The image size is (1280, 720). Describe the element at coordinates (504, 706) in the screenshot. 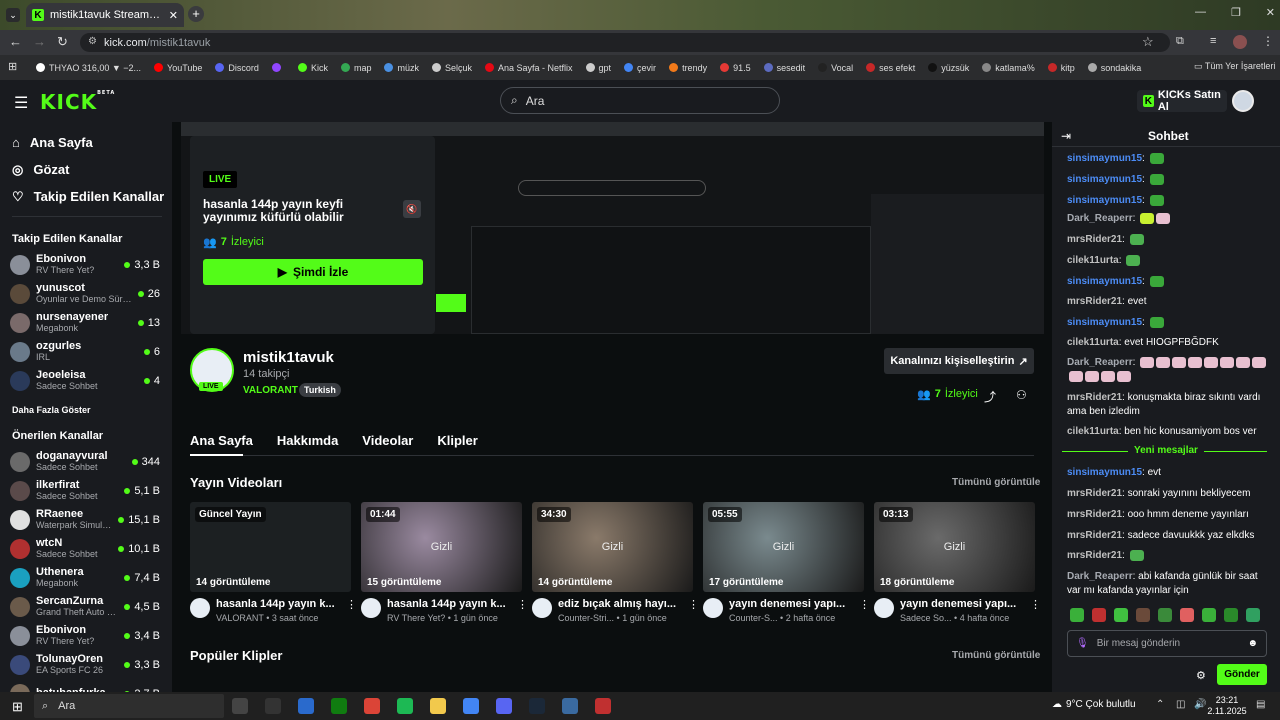

I see `discord-icon` at that location.